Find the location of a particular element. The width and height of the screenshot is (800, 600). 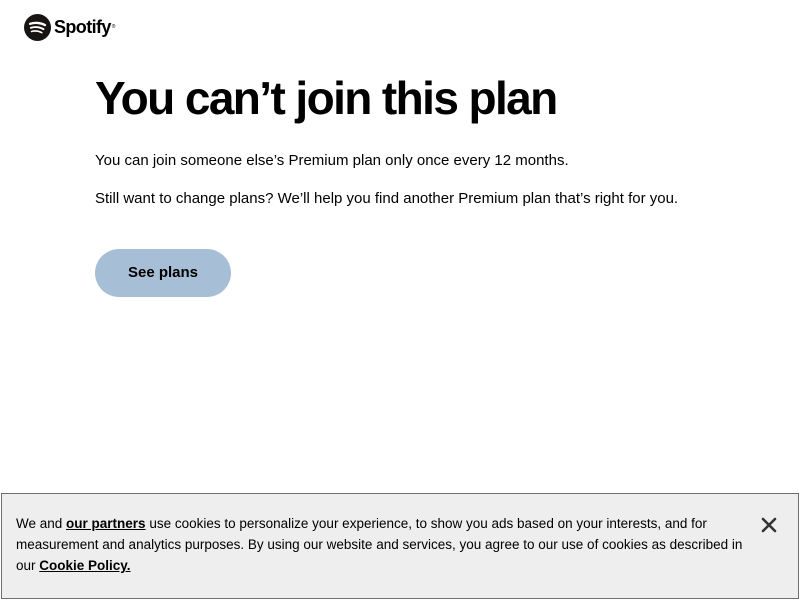

see-plans-button: See plans is located at coordinates (163, 273).